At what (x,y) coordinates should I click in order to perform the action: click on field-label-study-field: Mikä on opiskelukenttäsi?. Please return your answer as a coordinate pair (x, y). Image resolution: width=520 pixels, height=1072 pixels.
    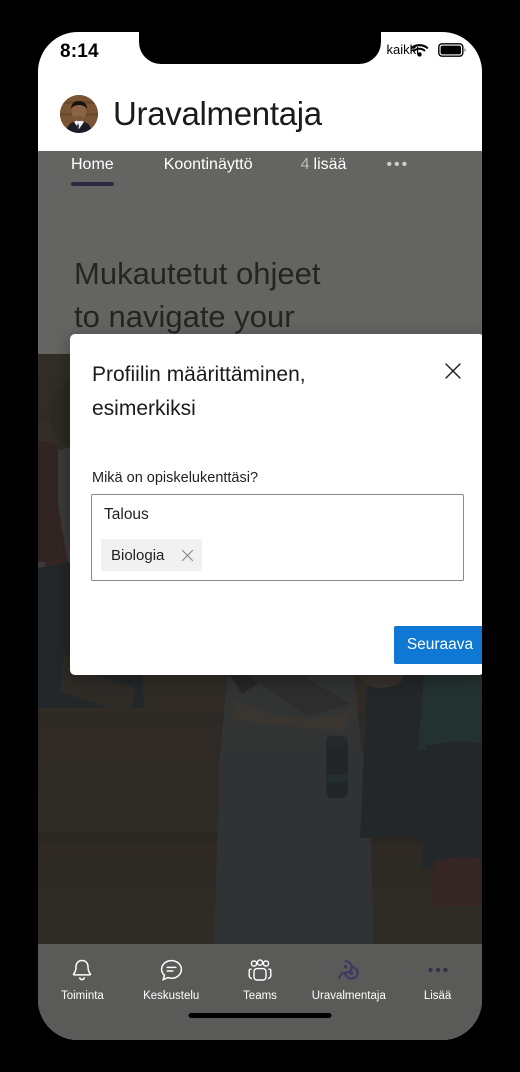
    Looking at the image, I should click on (175, 478).